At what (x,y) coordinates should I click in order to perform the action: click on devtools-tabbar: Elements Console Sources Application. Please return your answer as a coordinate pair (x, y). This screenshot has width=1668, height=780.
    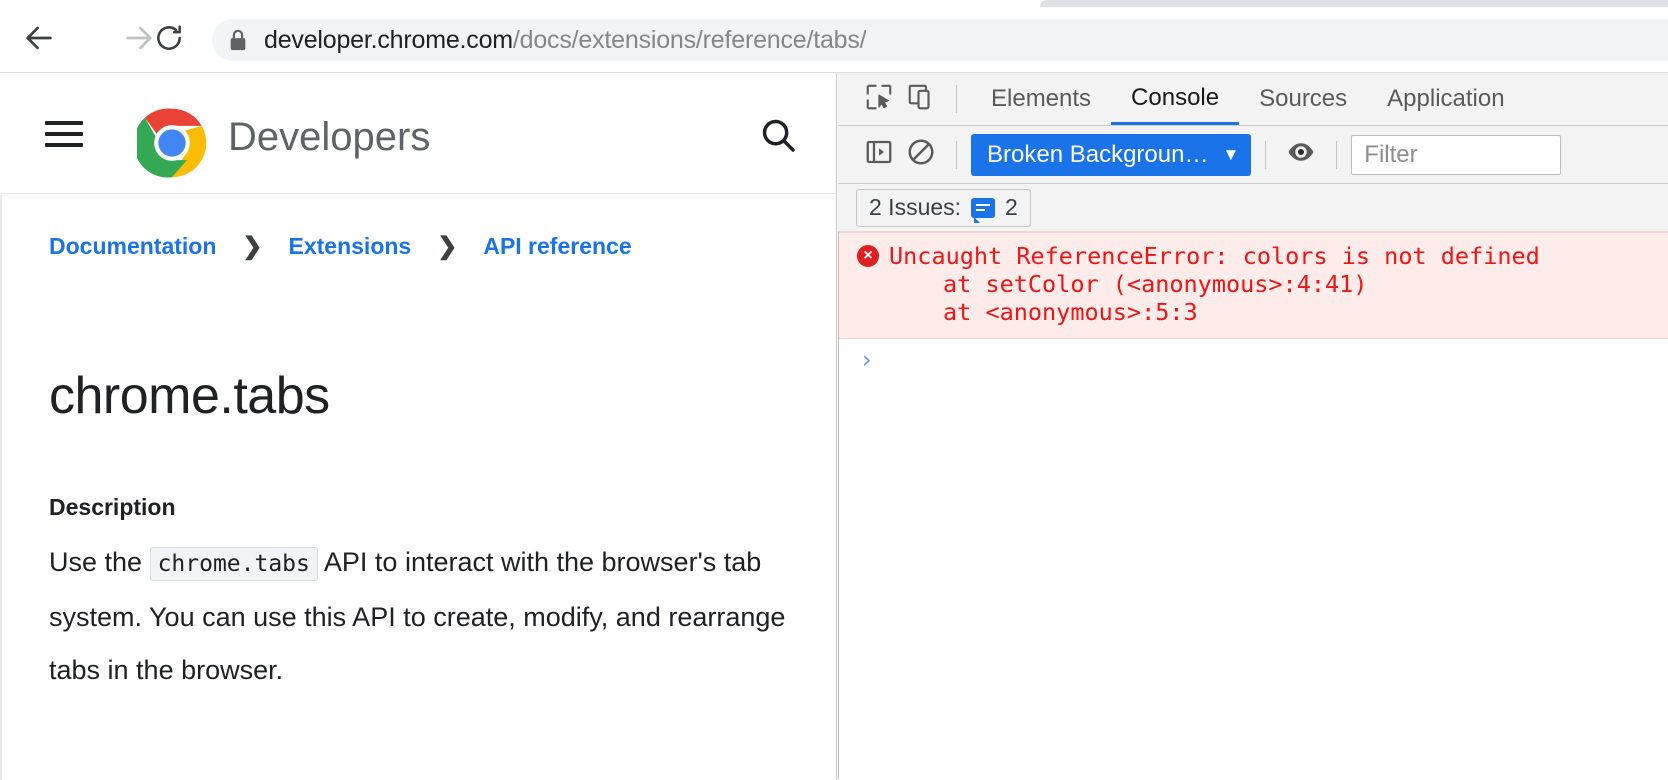
    Looking at the image, I should click on (1253, 99).